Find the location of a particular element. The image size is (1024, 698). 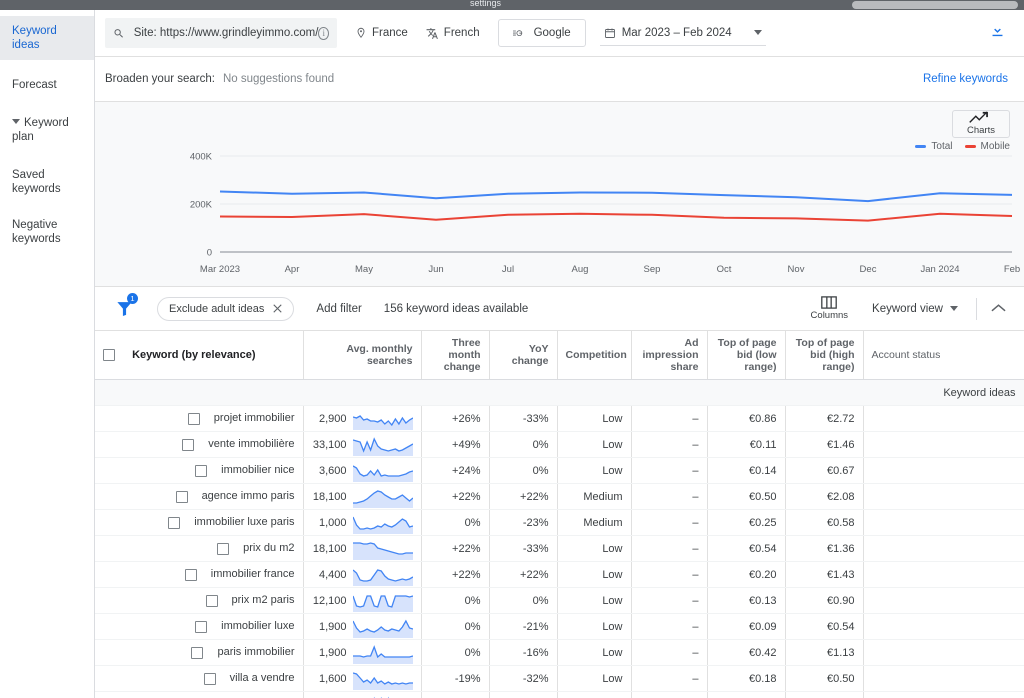

column-header-keyword-label: Keyword (by relevance) is located at coordinates (194, 355).